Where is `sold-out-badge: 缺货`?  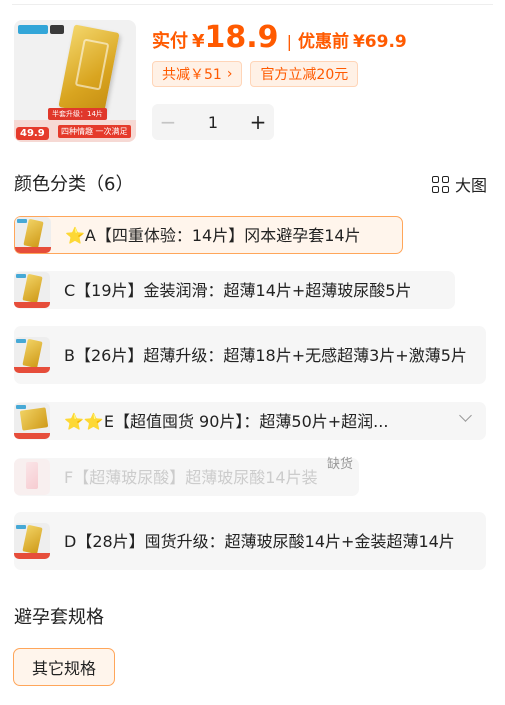 sold-out-badge: 缺货 is located at coordinates (339, 464).